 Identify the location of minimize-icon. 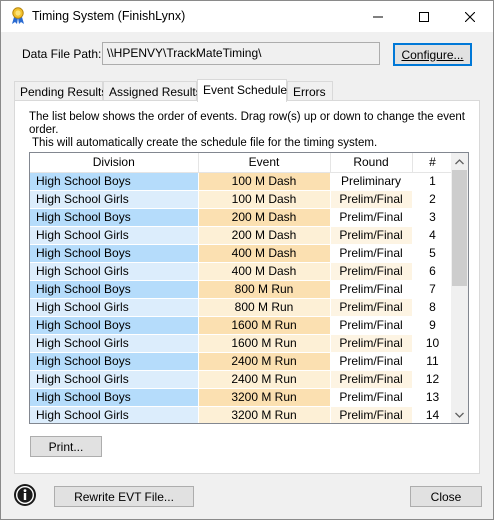
(378, 16).